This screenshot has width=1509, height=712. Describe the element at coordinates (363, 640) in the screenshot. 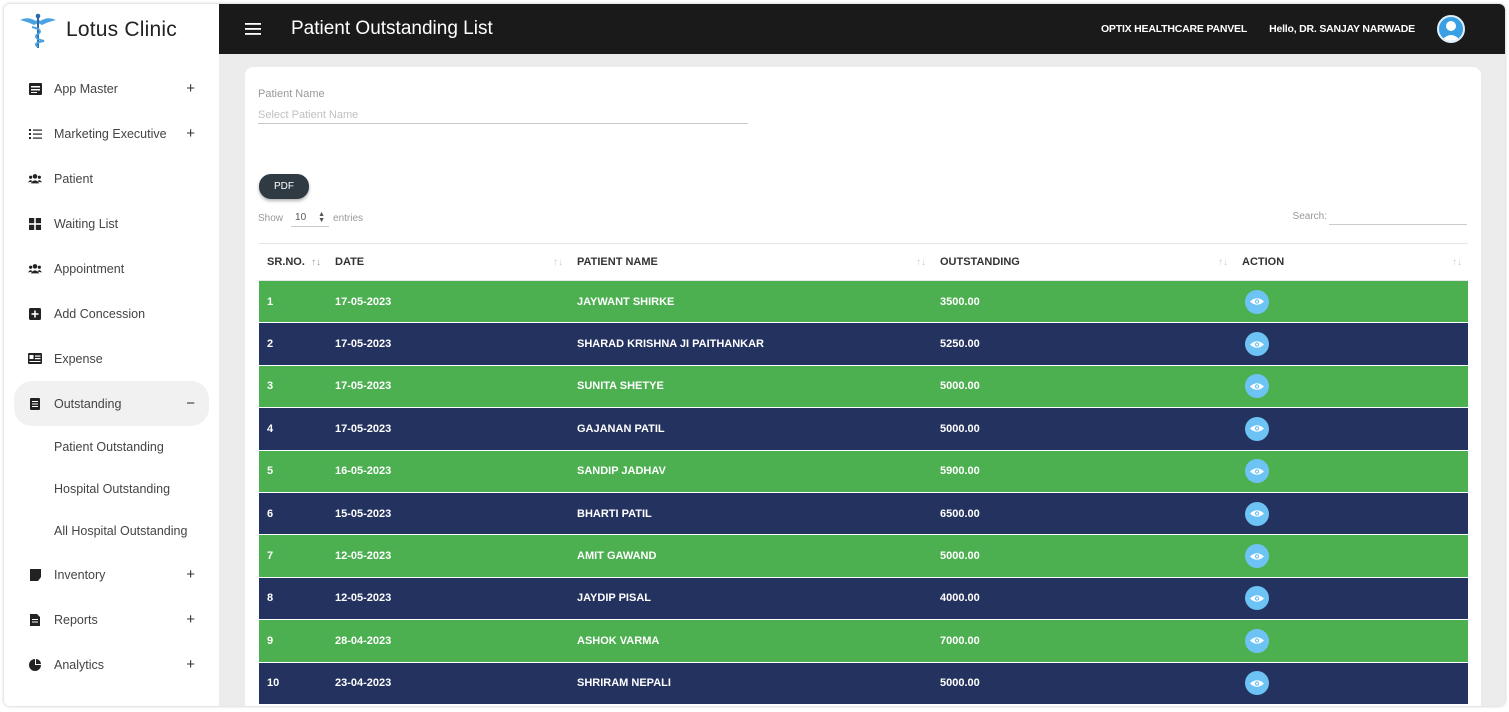

I see `cell-date: 28-04-2023` at that location.